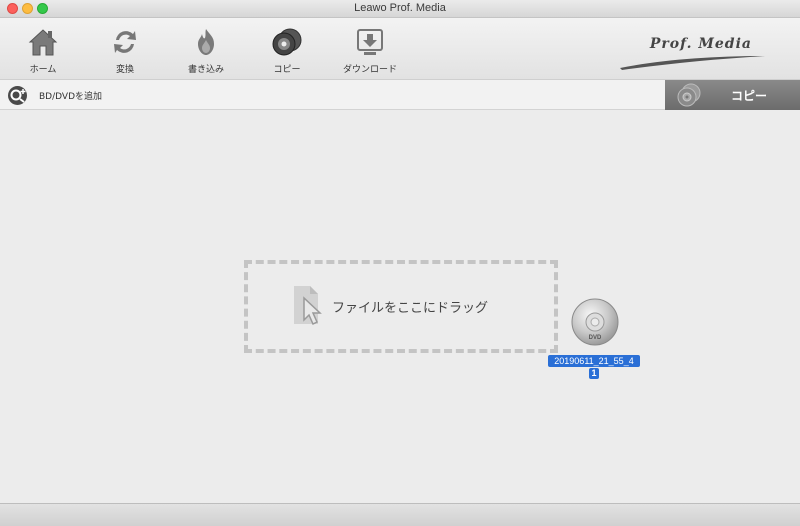 This screenshot has width=800, height=526. What do you see at coordinates (400, 514) in the screenshot?
I see `status-bar` at bounding box center [400, 514].